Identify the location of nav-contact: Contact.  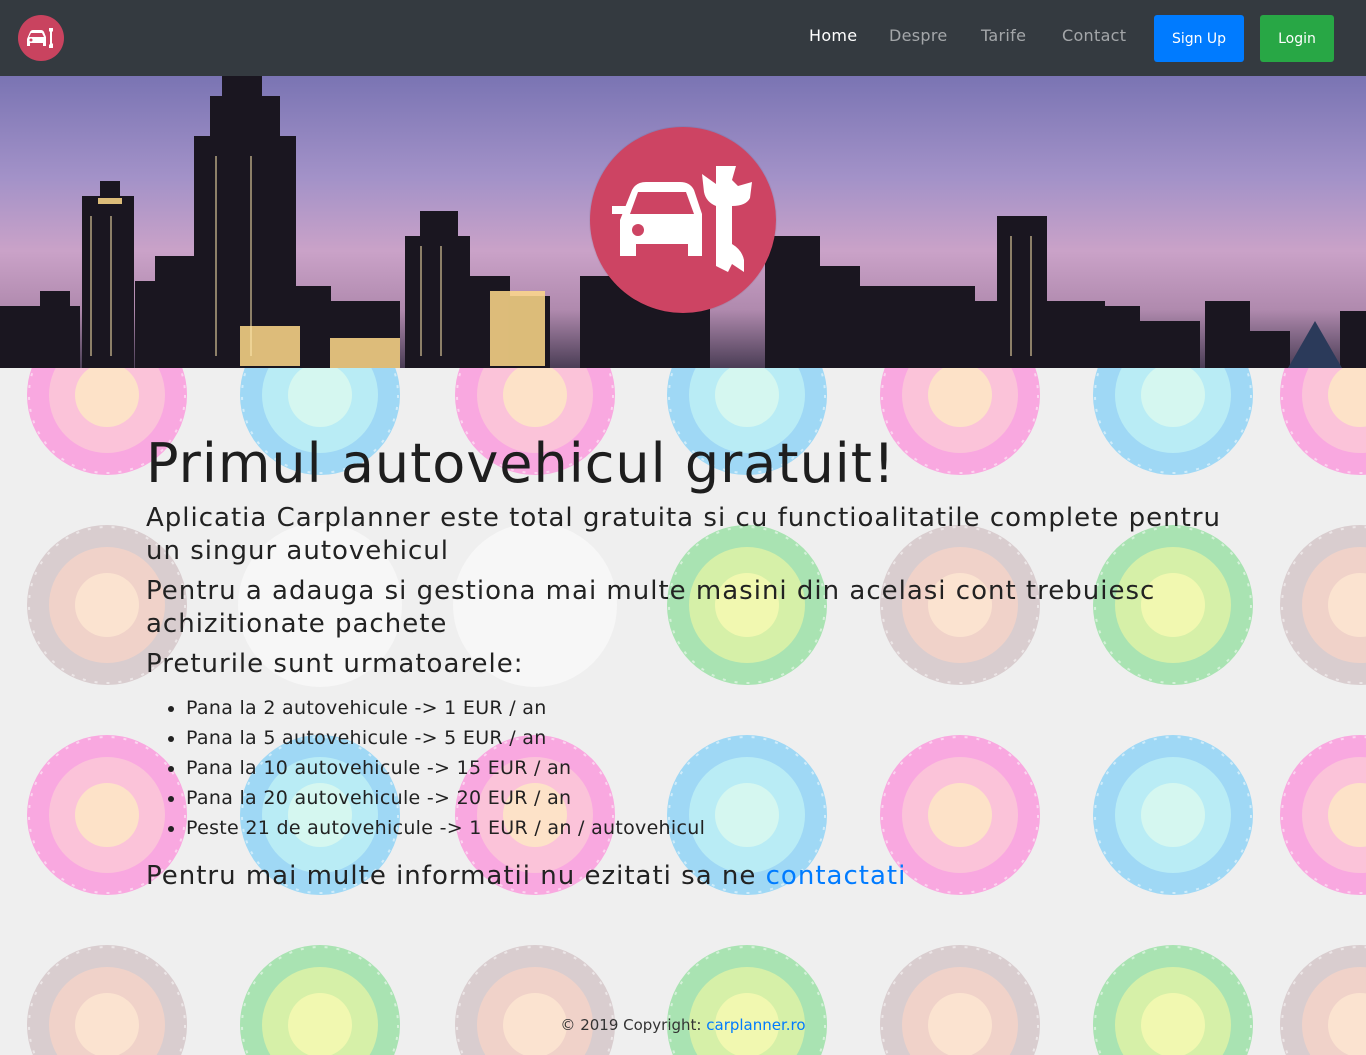
(1094, 35).